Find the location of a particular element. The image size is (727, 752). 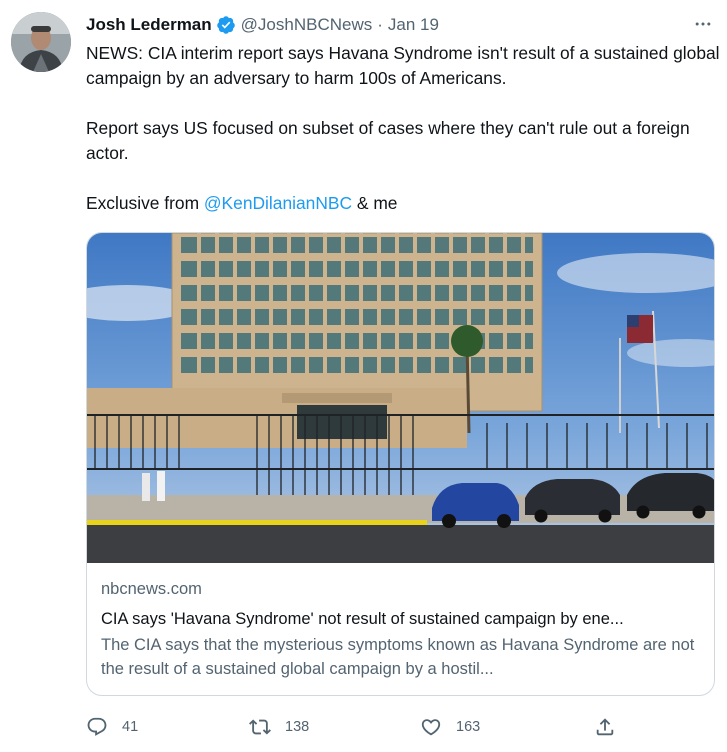

reply-button: 41 is located at coordinates (112, 727).